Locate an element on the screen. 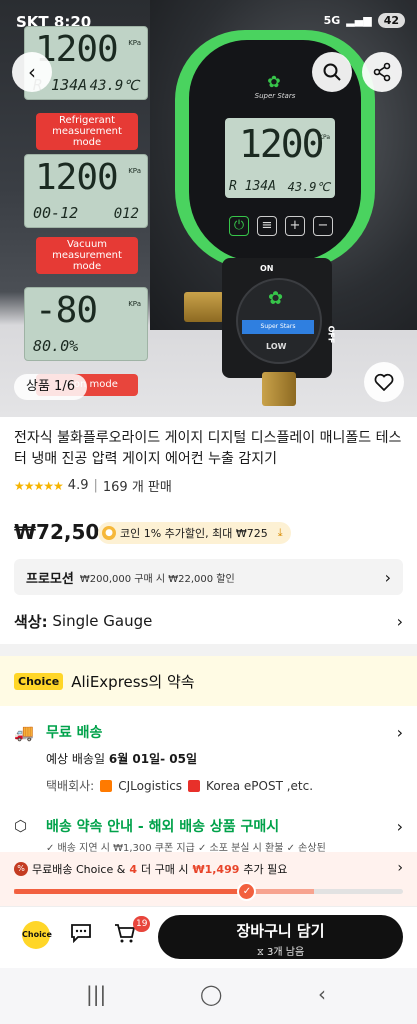  search-icon is located at coordinates (332, 72).